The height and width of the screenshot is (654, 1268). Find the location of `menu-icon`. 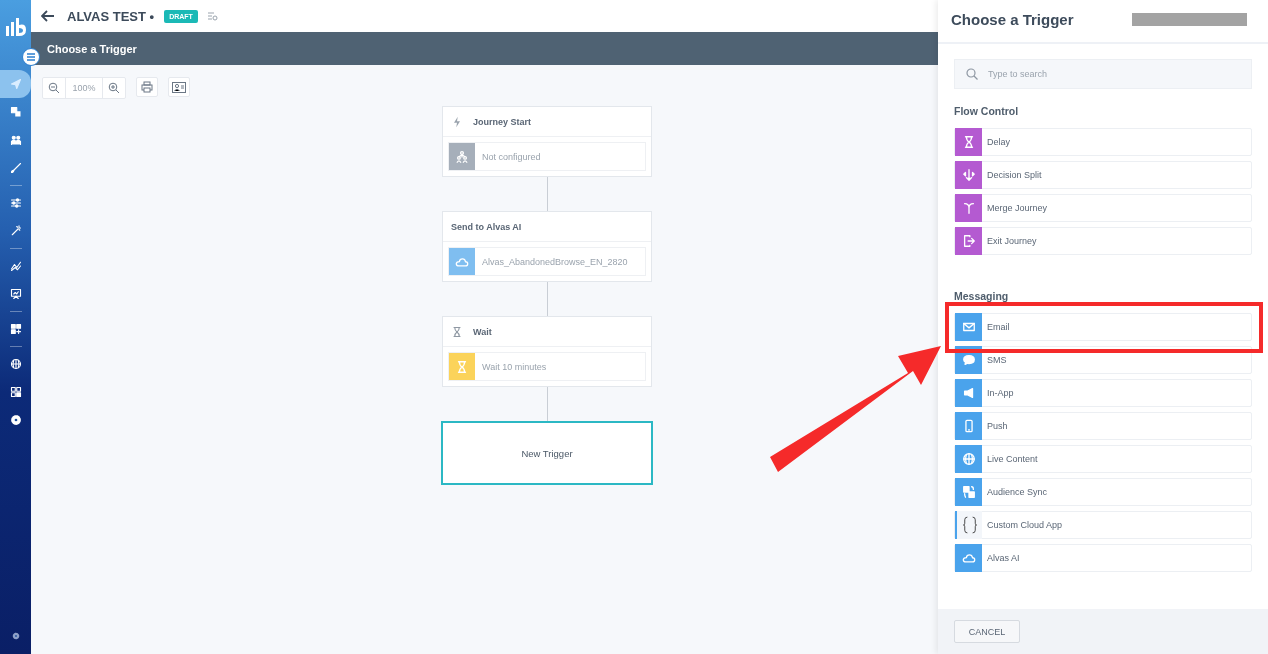

menu-icon is located at coordinates (31, 57).